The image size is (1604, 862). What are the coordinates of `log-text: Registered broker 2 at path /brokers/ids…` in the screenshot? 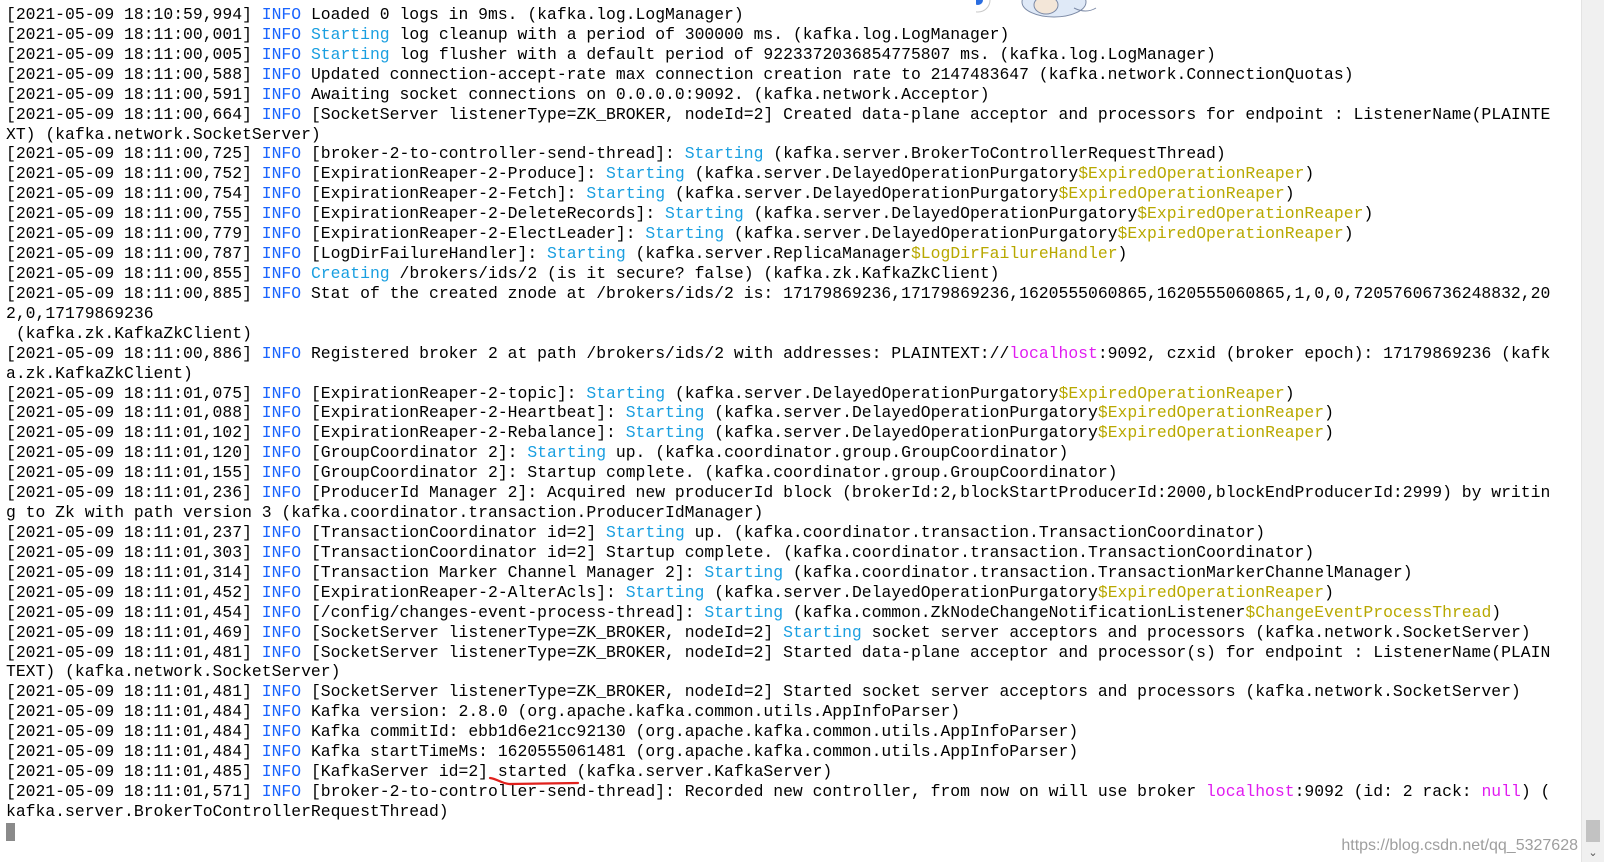 It's located at (655, 353).